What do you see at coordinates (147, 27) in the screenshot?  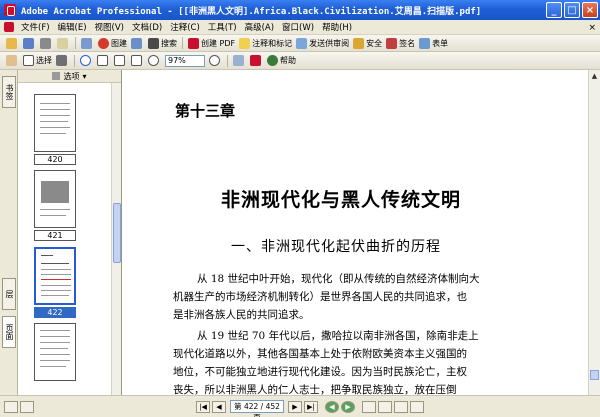 I see `menu-document: 文档(D)` at bounding box center [147, 27].